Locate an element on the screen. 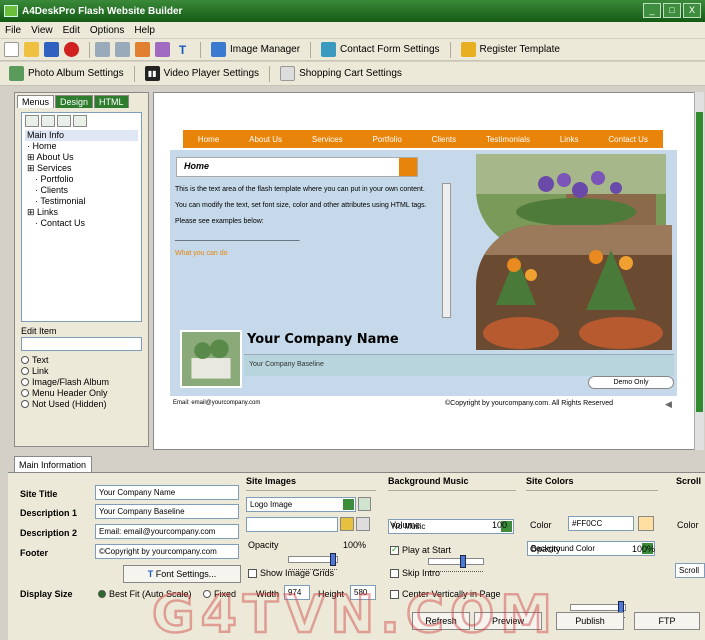 The width and height of the screenshot is (705, 640). palette-icon is located at coordinates (162, 49).